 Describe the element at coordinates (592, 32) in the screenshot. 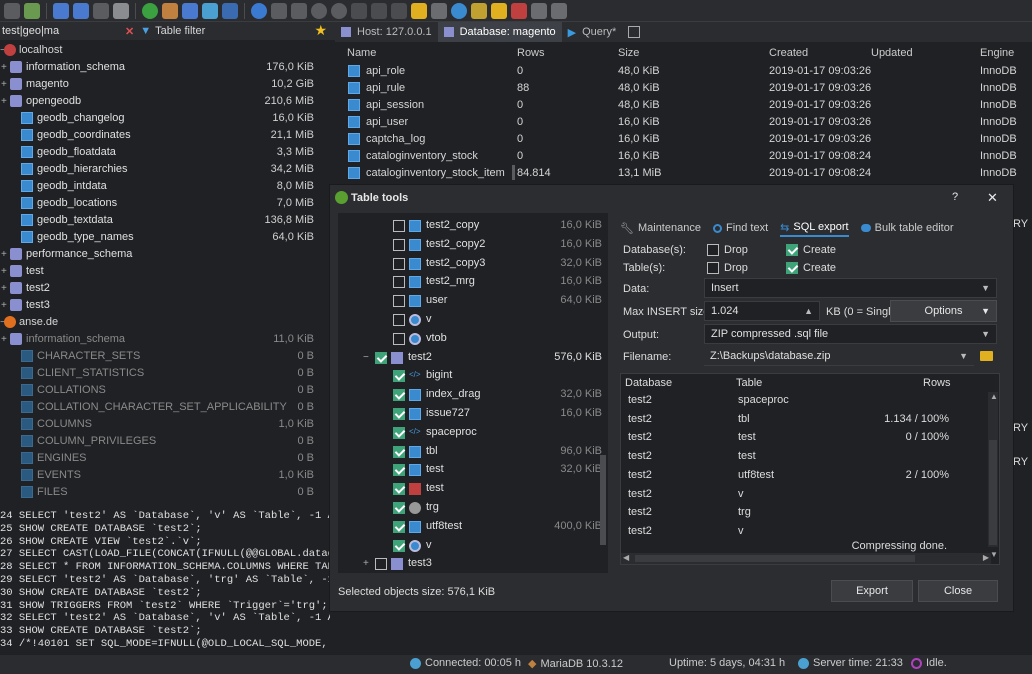

I see `tab-query: ▶ Query*` at that location.